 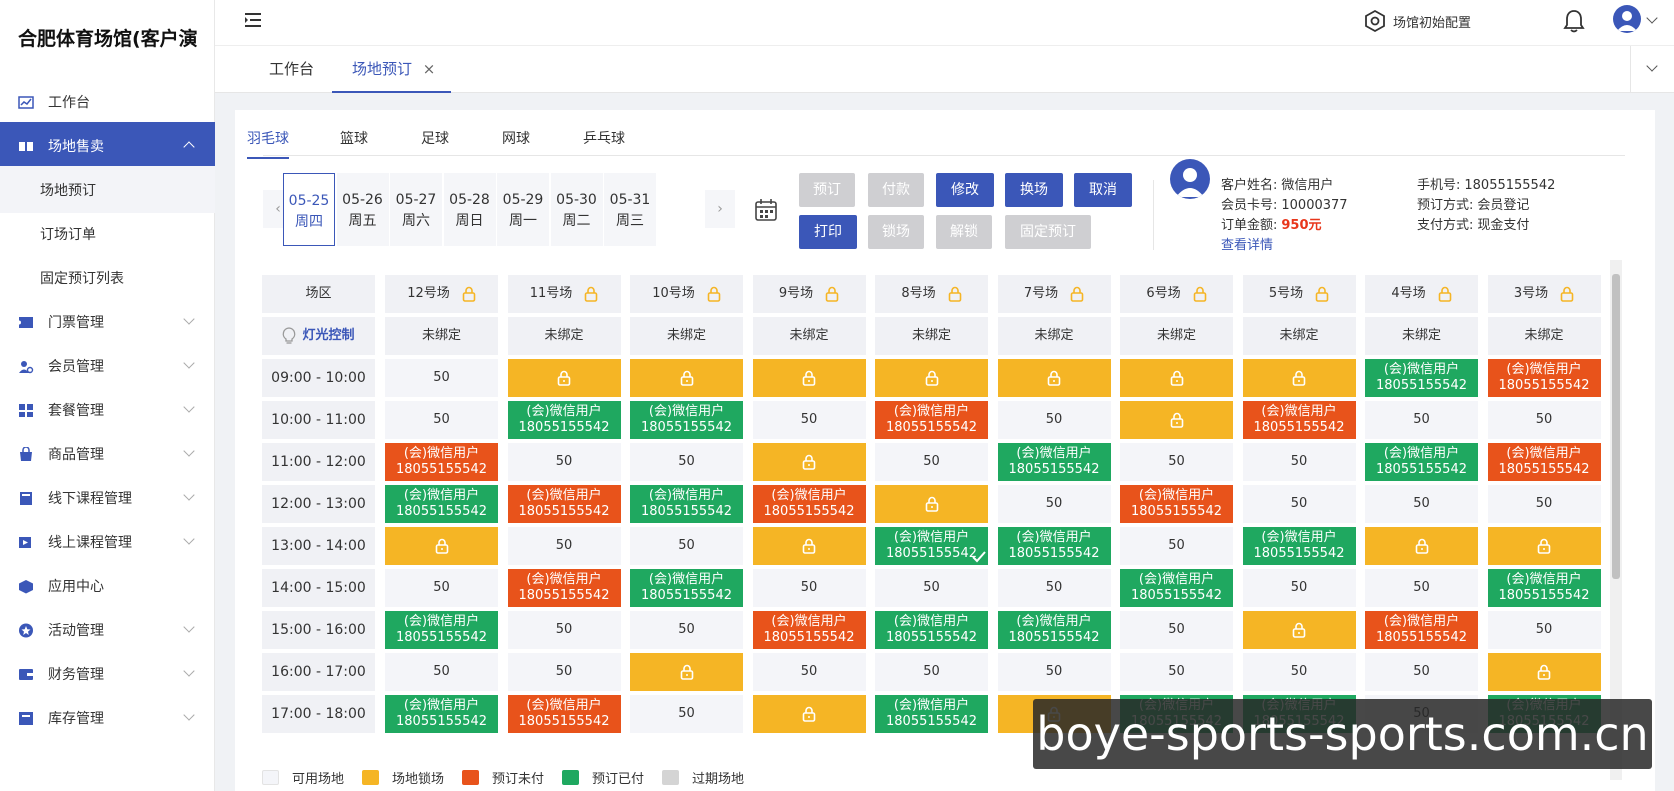 I want to click on sidebar-item-5: 门票管理, so click(x=107, y=321).